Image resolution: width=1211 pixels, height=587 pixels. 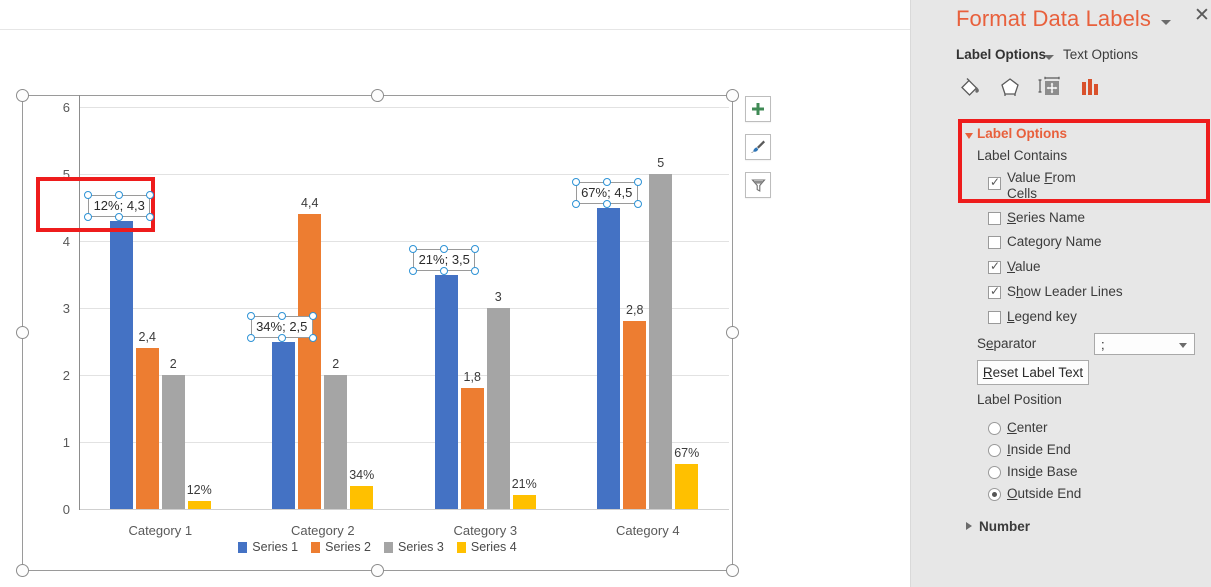 I want to click on chart-elements-button, so click(x=758, y=109).